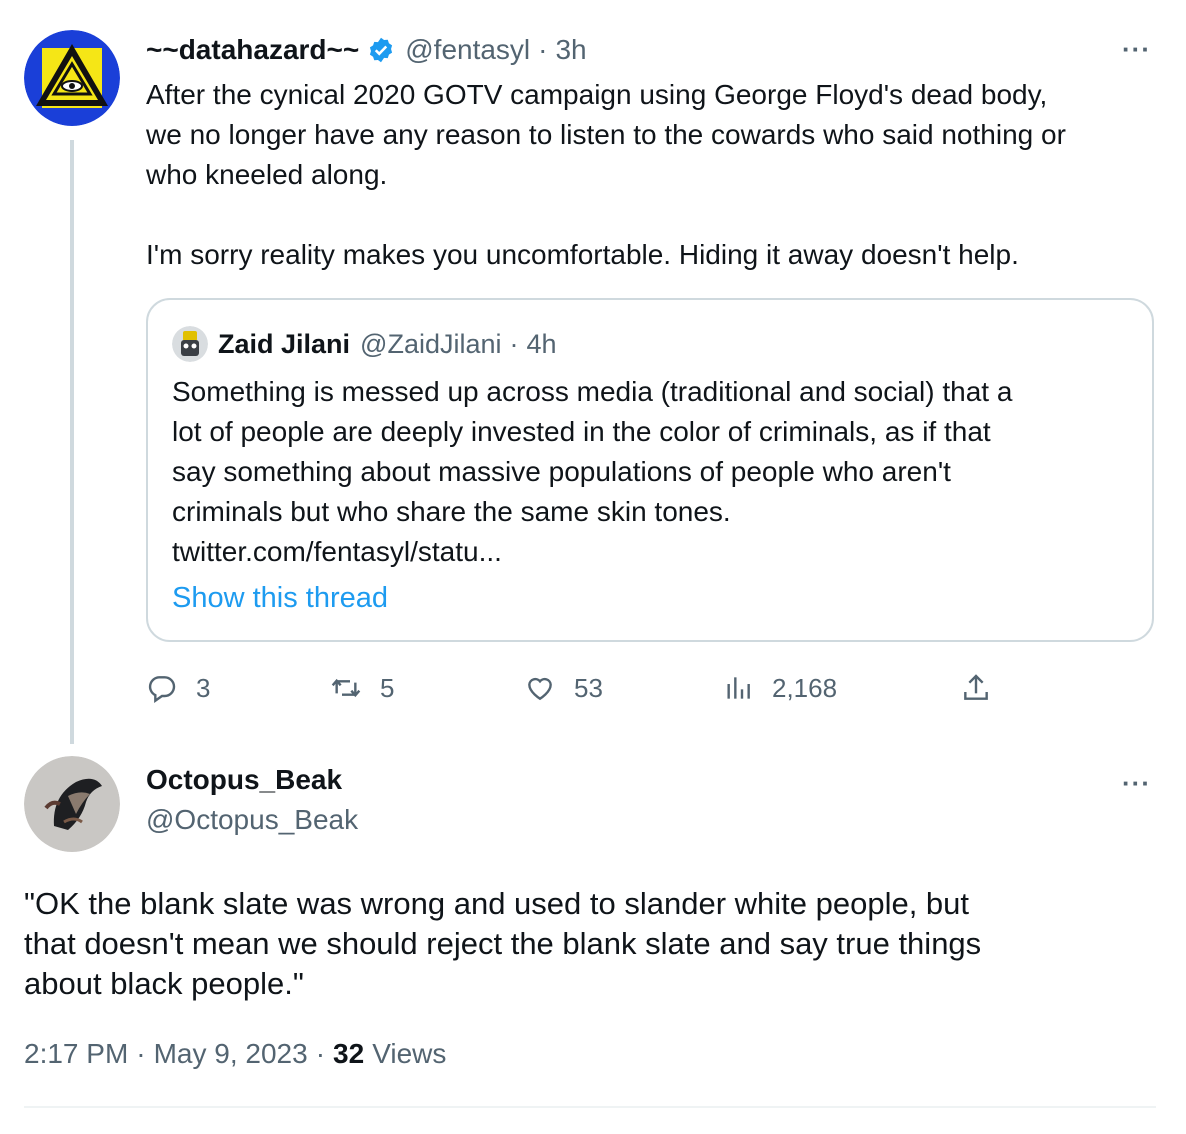 This screenshot has height=1134, width=1186. I want to click on reply-views-label: Views, so click(409, 1053).